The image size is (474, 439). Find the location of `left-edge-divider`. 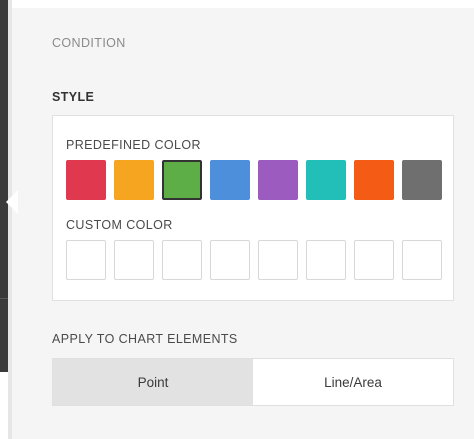

left-edge-divider is located at coordinates (4, 298).